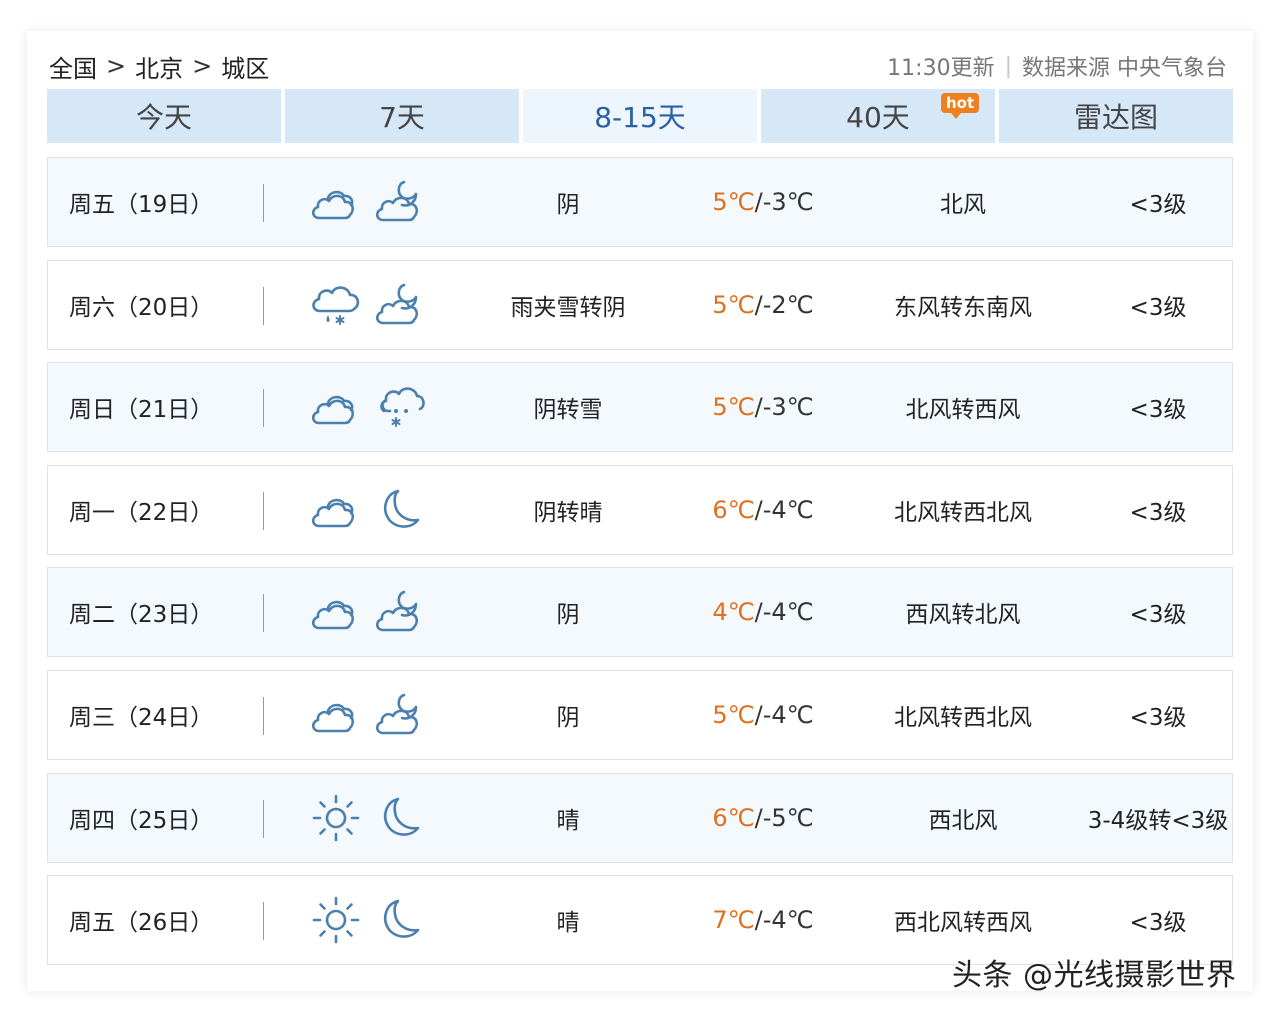 This screenshot has width=1280, height=1016. What do you see at coordinates (141, 307) in the screenshot?
I see `forecast-date: 周六（20日）` at bounding box center [141, 307].